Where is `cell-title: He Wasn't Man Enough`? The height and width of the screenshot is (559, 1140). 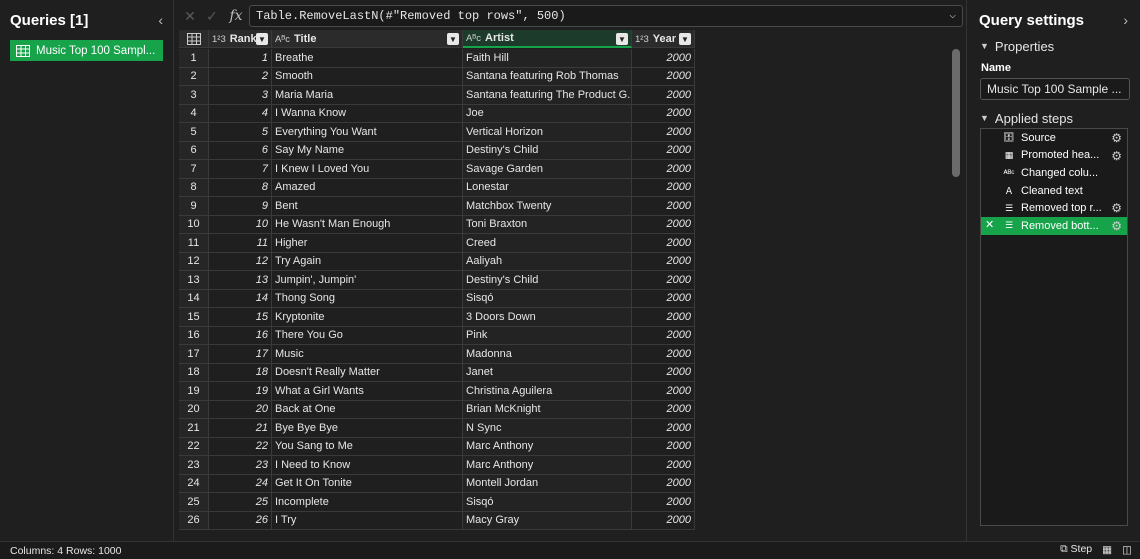
cell-title: He Wasn't Man Enough is located at coordinates (367, 224).